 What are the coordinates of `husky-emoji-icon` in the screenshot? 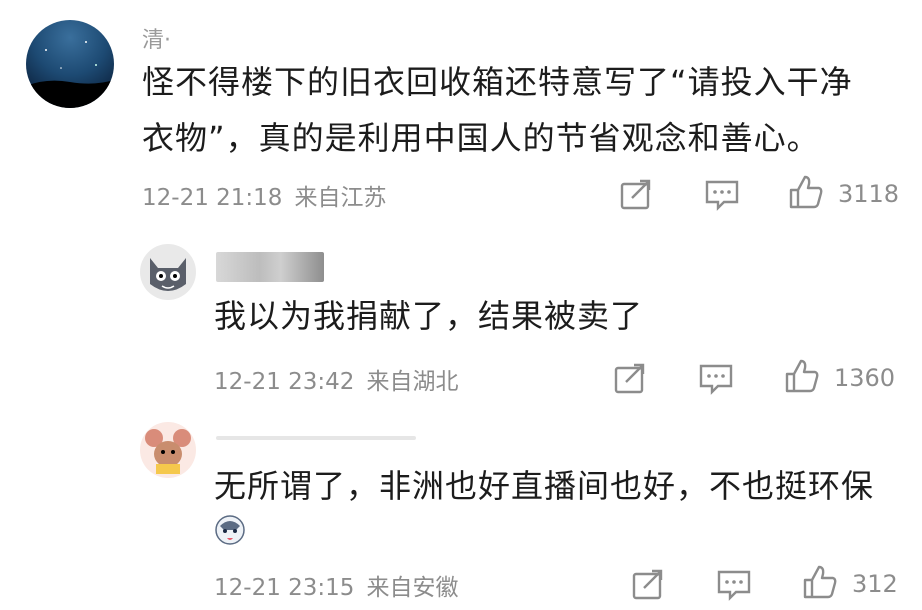 It's located at (230, 530).